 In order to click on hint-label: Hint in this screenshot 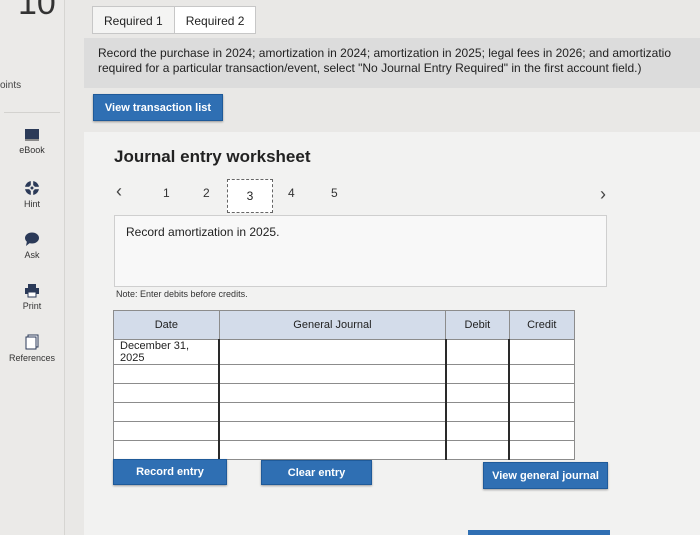, I will do `click(31, 204)`.